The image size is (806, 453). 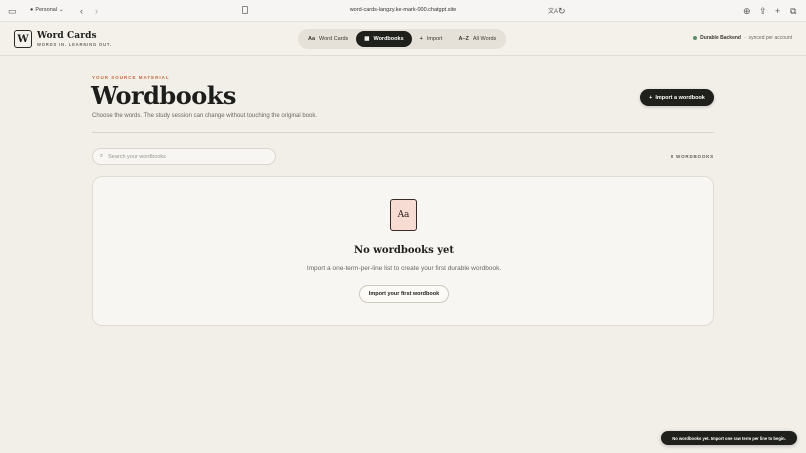 I want to click on tab-wordbooks: ▦ Wordbooks, so click(x=384, y=39).